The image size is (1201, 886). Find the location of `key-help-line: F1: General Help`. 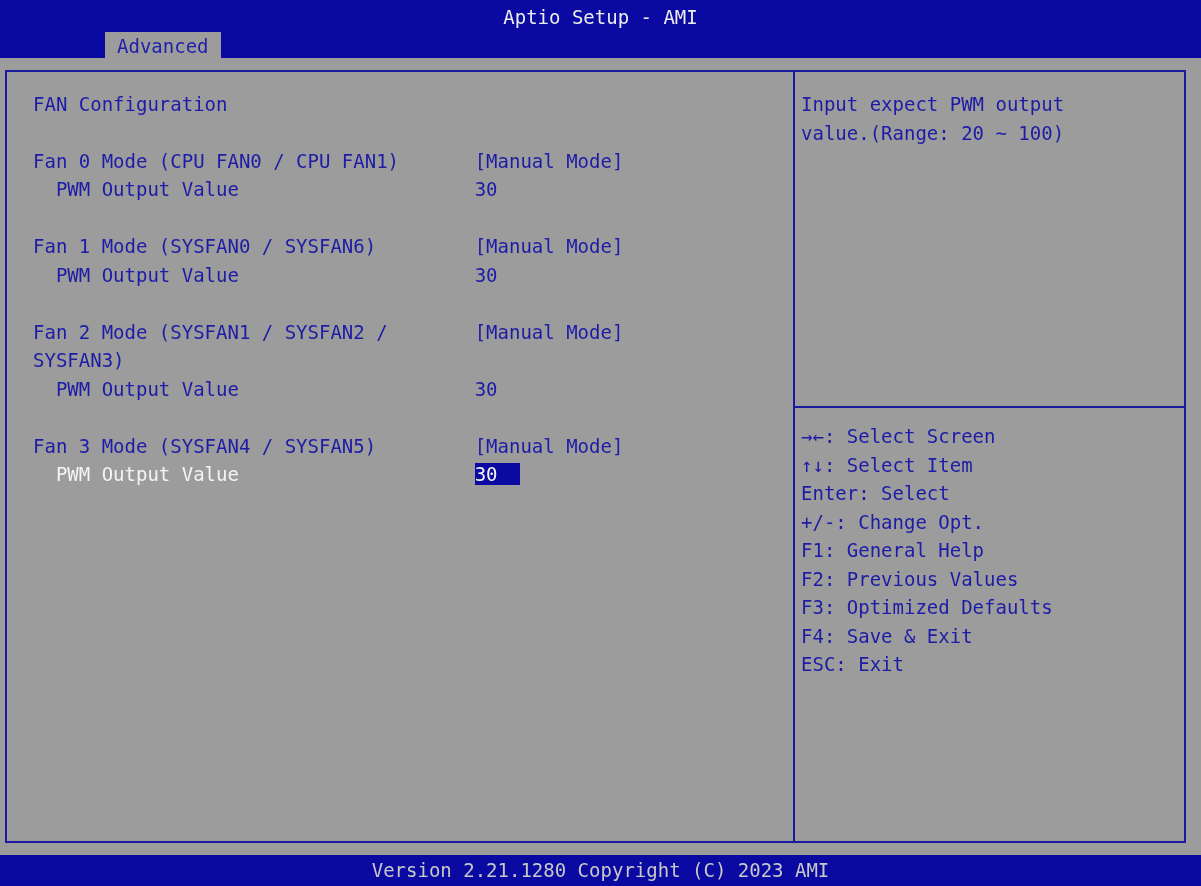

key-help-line: F1: General Help is located at coordinates (893, 550).